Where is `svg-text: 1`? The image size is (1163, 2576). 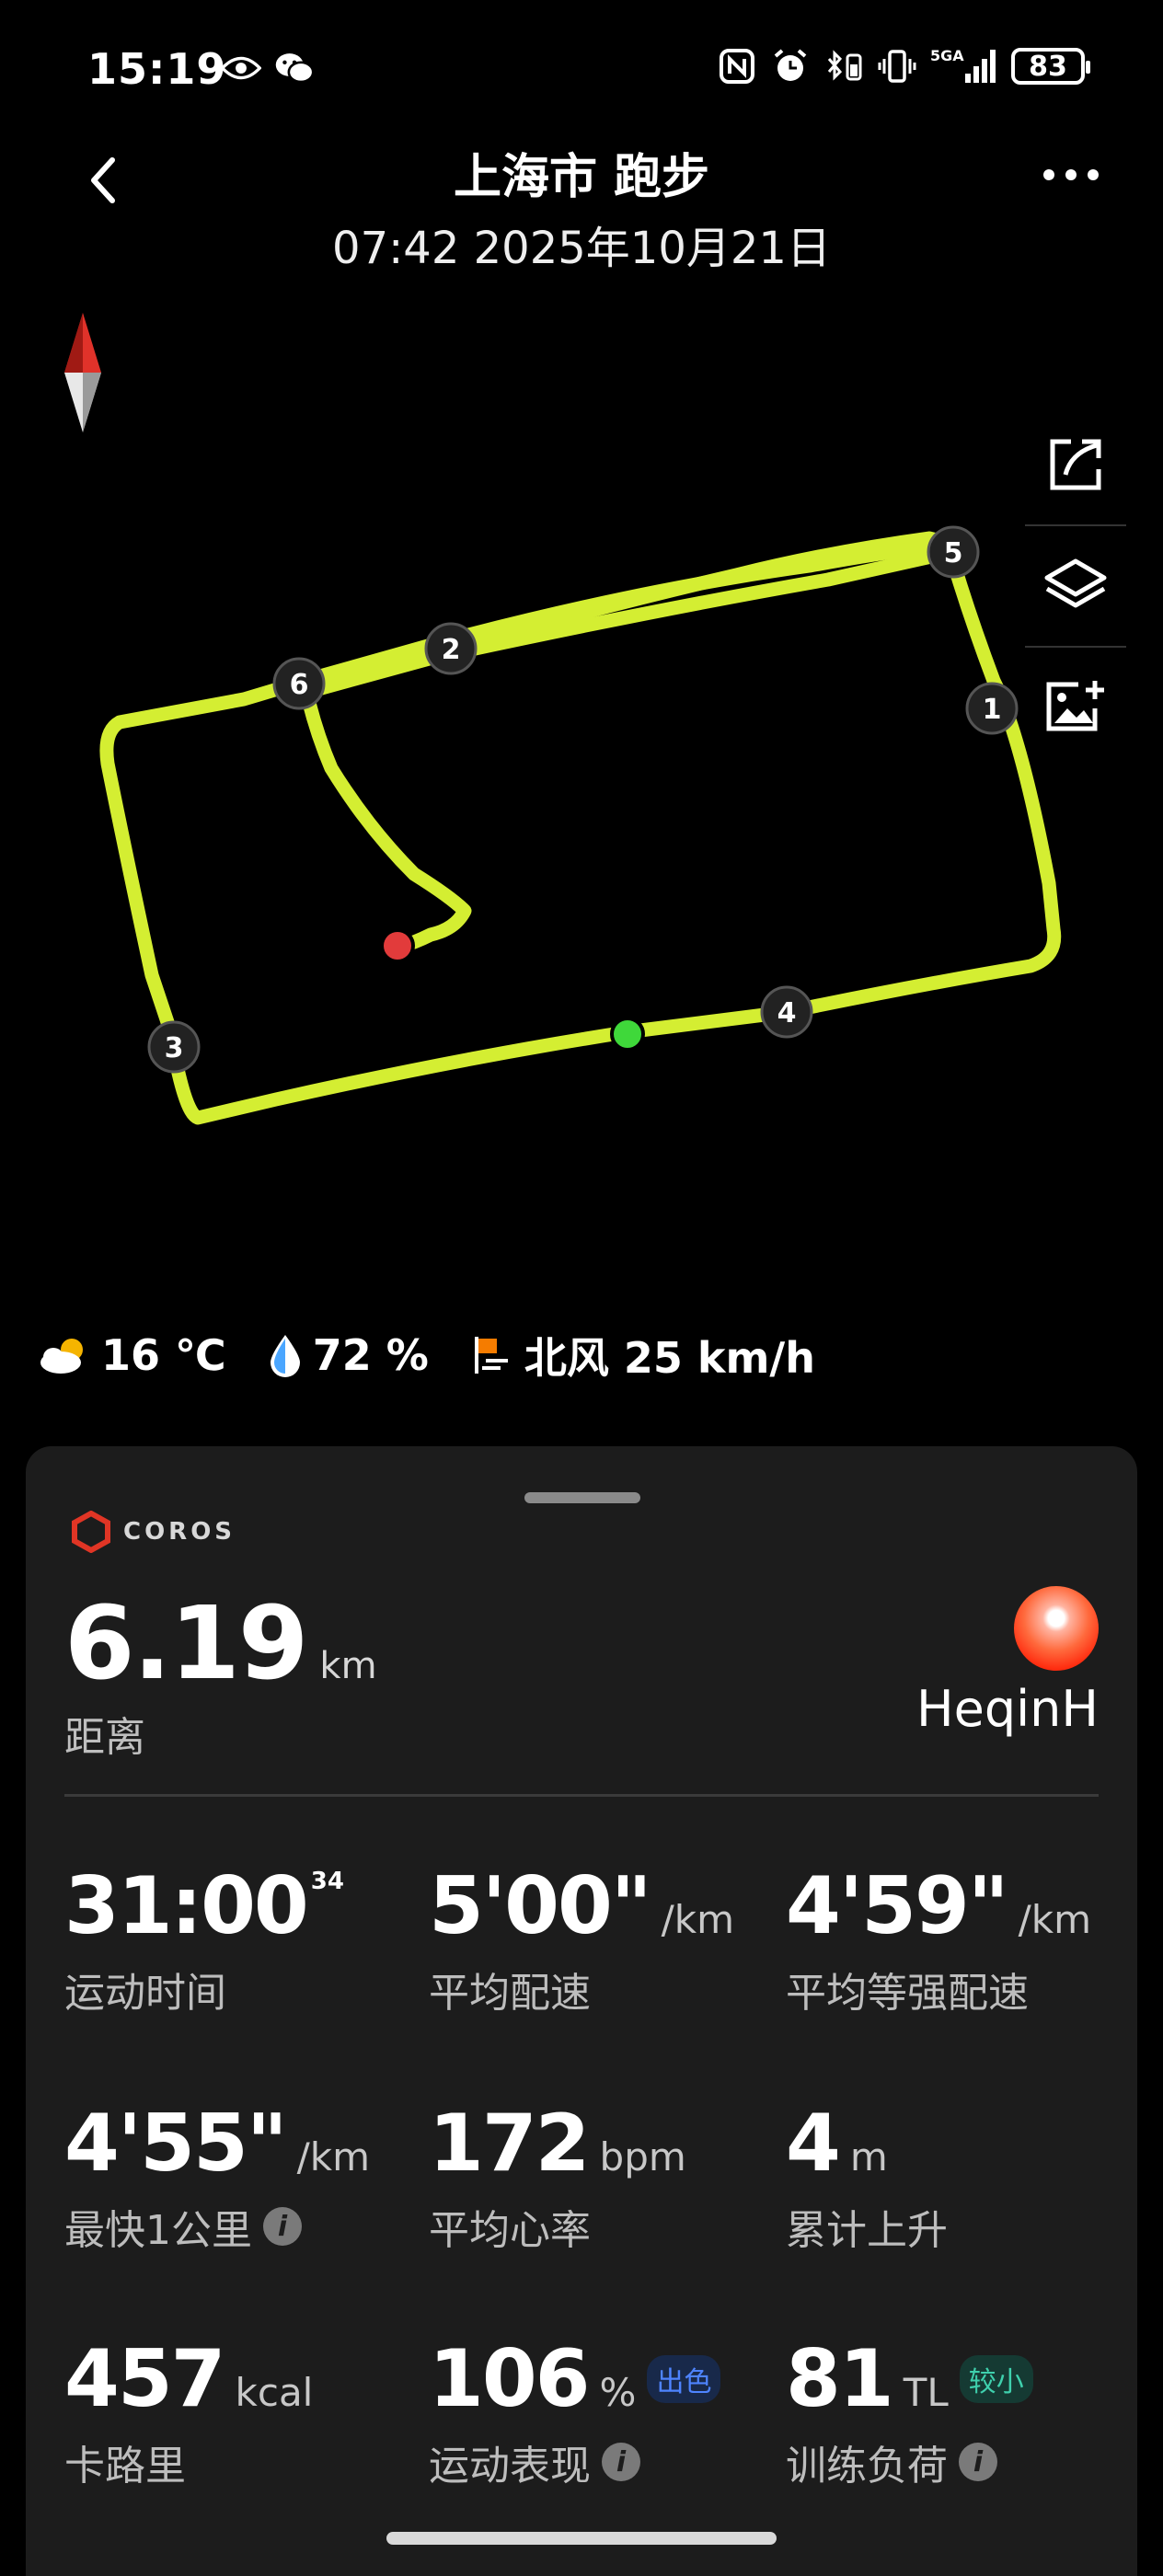
svg-text: 1 is located at coordinates (993, 710).